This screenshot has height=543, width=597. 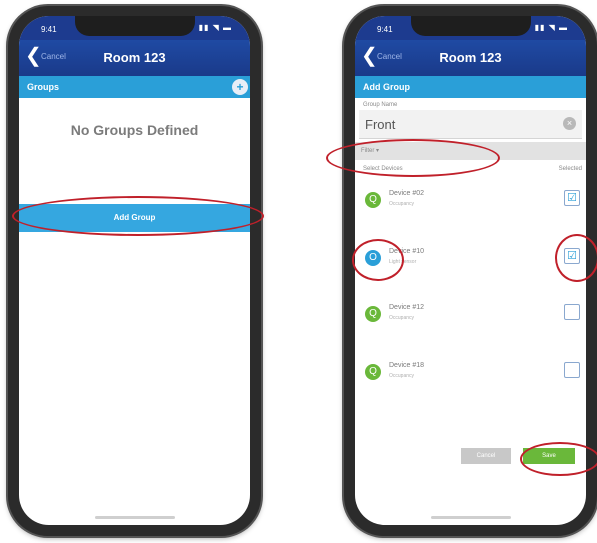 What do you see at coordinates (43, 87) in the screenshot?
I see `groups-title: Groups` at bounding box center [43, 87].